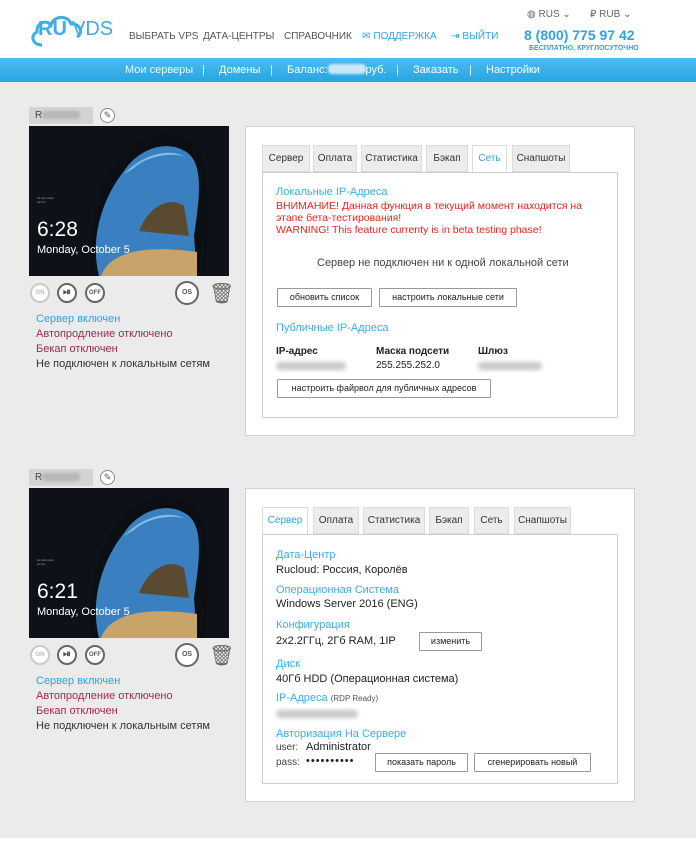  Describe the element at coordinates (238, 36) in the screenshot. I see `nav-datacenters: ДАТА-ЦЕНТРЫ` at that location.